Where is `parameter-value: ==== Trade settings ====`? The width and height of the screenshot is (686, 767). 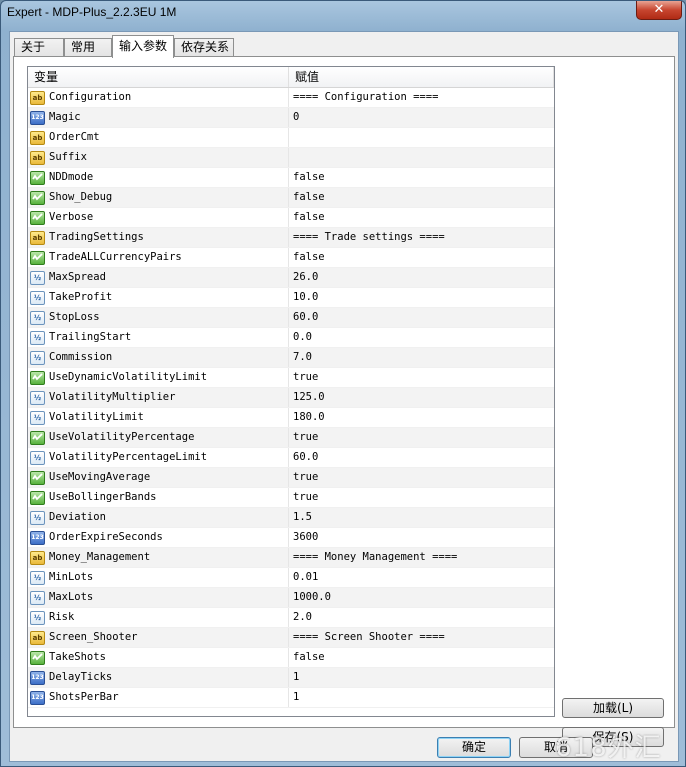 parameter-value: ==== Trade settings ==== is located at coordinates (421, 237).